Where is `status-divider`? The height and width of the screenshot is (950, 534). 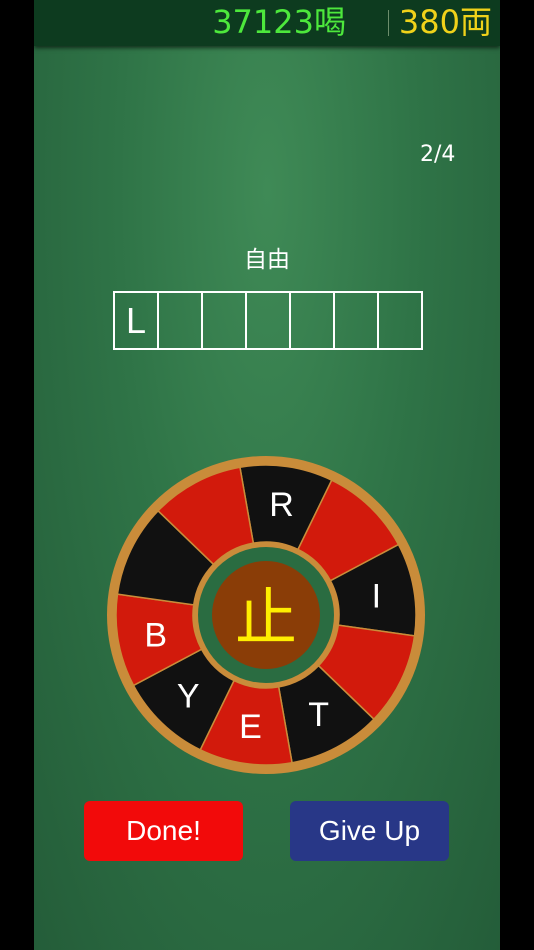 status-divider is located at coordinates (388, 23).